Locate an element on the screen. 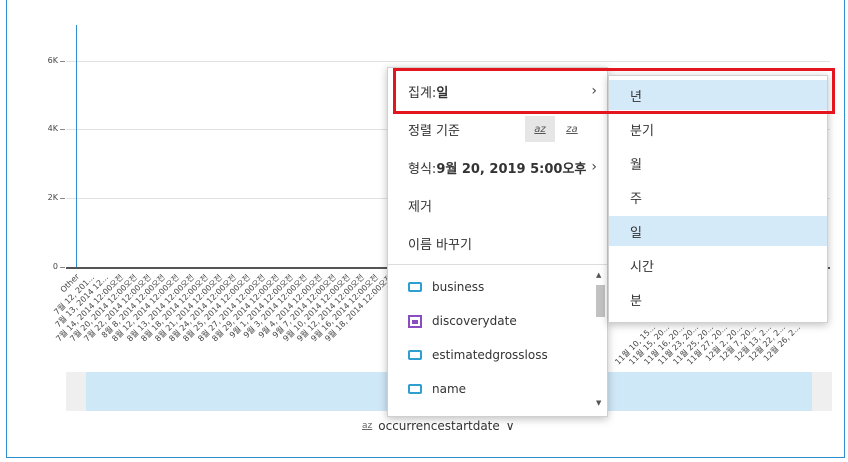 This screenshot has width=848, height=462. submenu-item-week: 주 is located at coordinates (718, 197).